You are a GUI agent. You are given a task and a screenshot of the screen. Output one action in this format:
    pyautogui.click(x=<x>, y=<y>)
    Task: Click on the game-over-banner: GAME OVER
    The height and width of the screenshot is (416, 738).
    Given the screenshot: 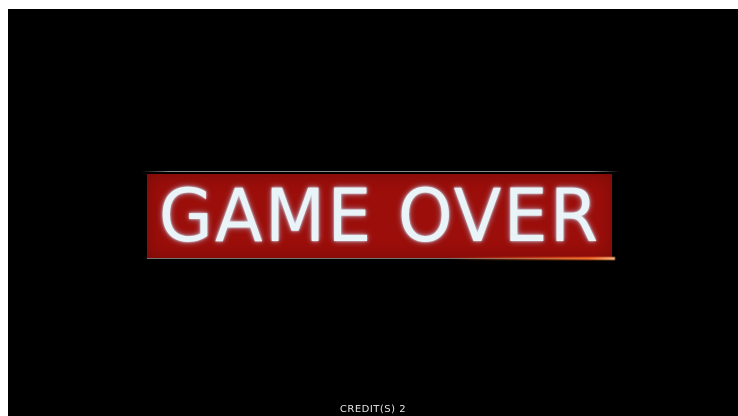 What is the action you would take?
    pyautogui.click(x=380, y=216)
    